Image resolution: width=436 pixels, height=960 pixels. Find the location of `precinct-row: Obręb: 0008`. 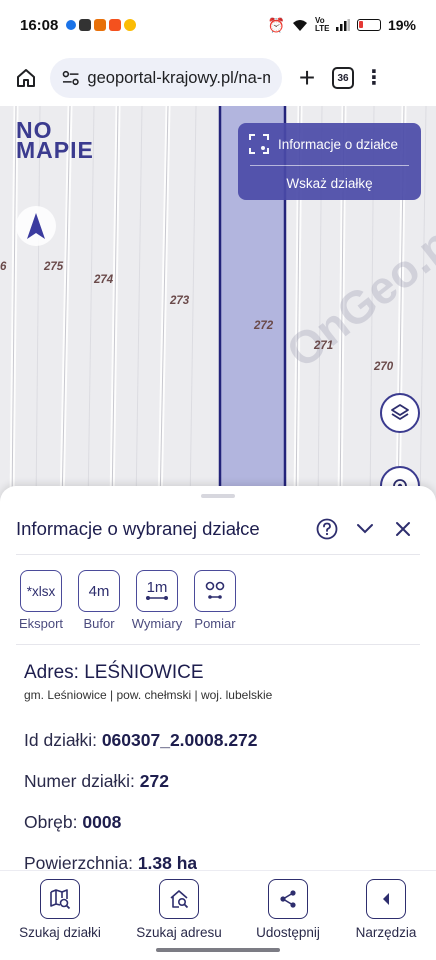

precinct-row: Obręb: 0008 is located at coordinates (72, 822).